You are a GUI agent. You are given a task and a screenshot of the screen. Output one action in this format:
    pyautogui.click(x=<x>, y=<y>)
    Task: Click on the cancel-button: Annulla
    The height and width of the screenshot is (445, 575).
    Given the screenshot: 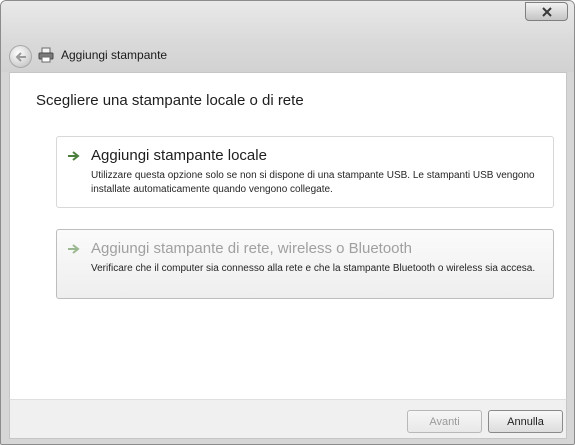 What is the action you would take?
    pyautogui.click(x=525, y=421)
    